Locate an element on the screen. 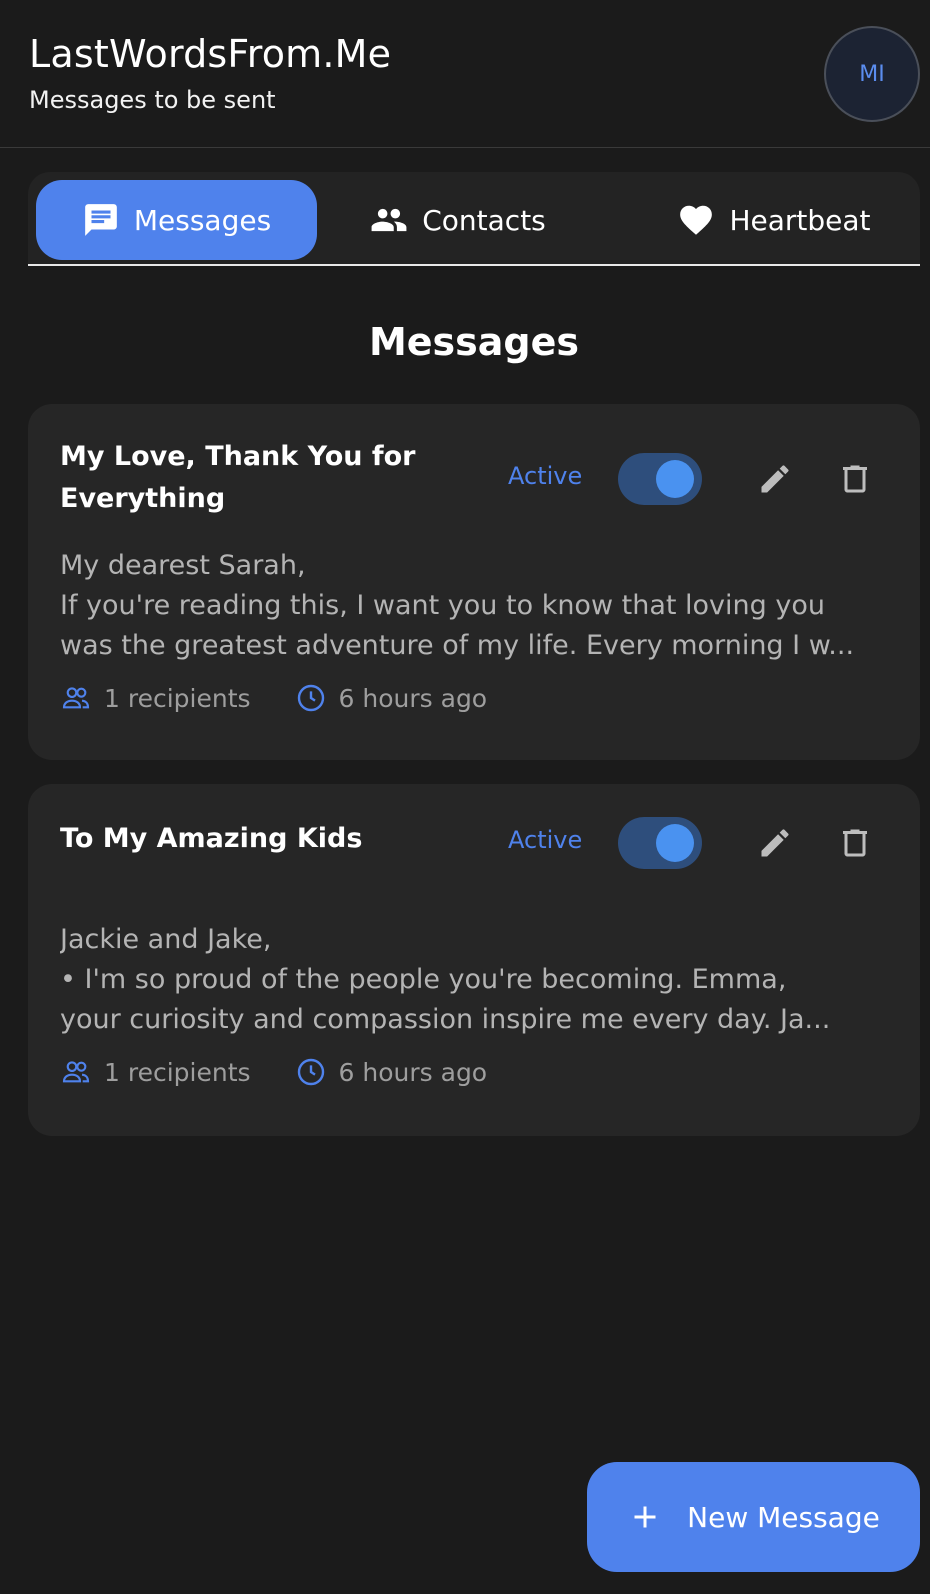 The image size is (930, 1594). tab-contacts-label: Contacts is located at coordinates (484, 220).